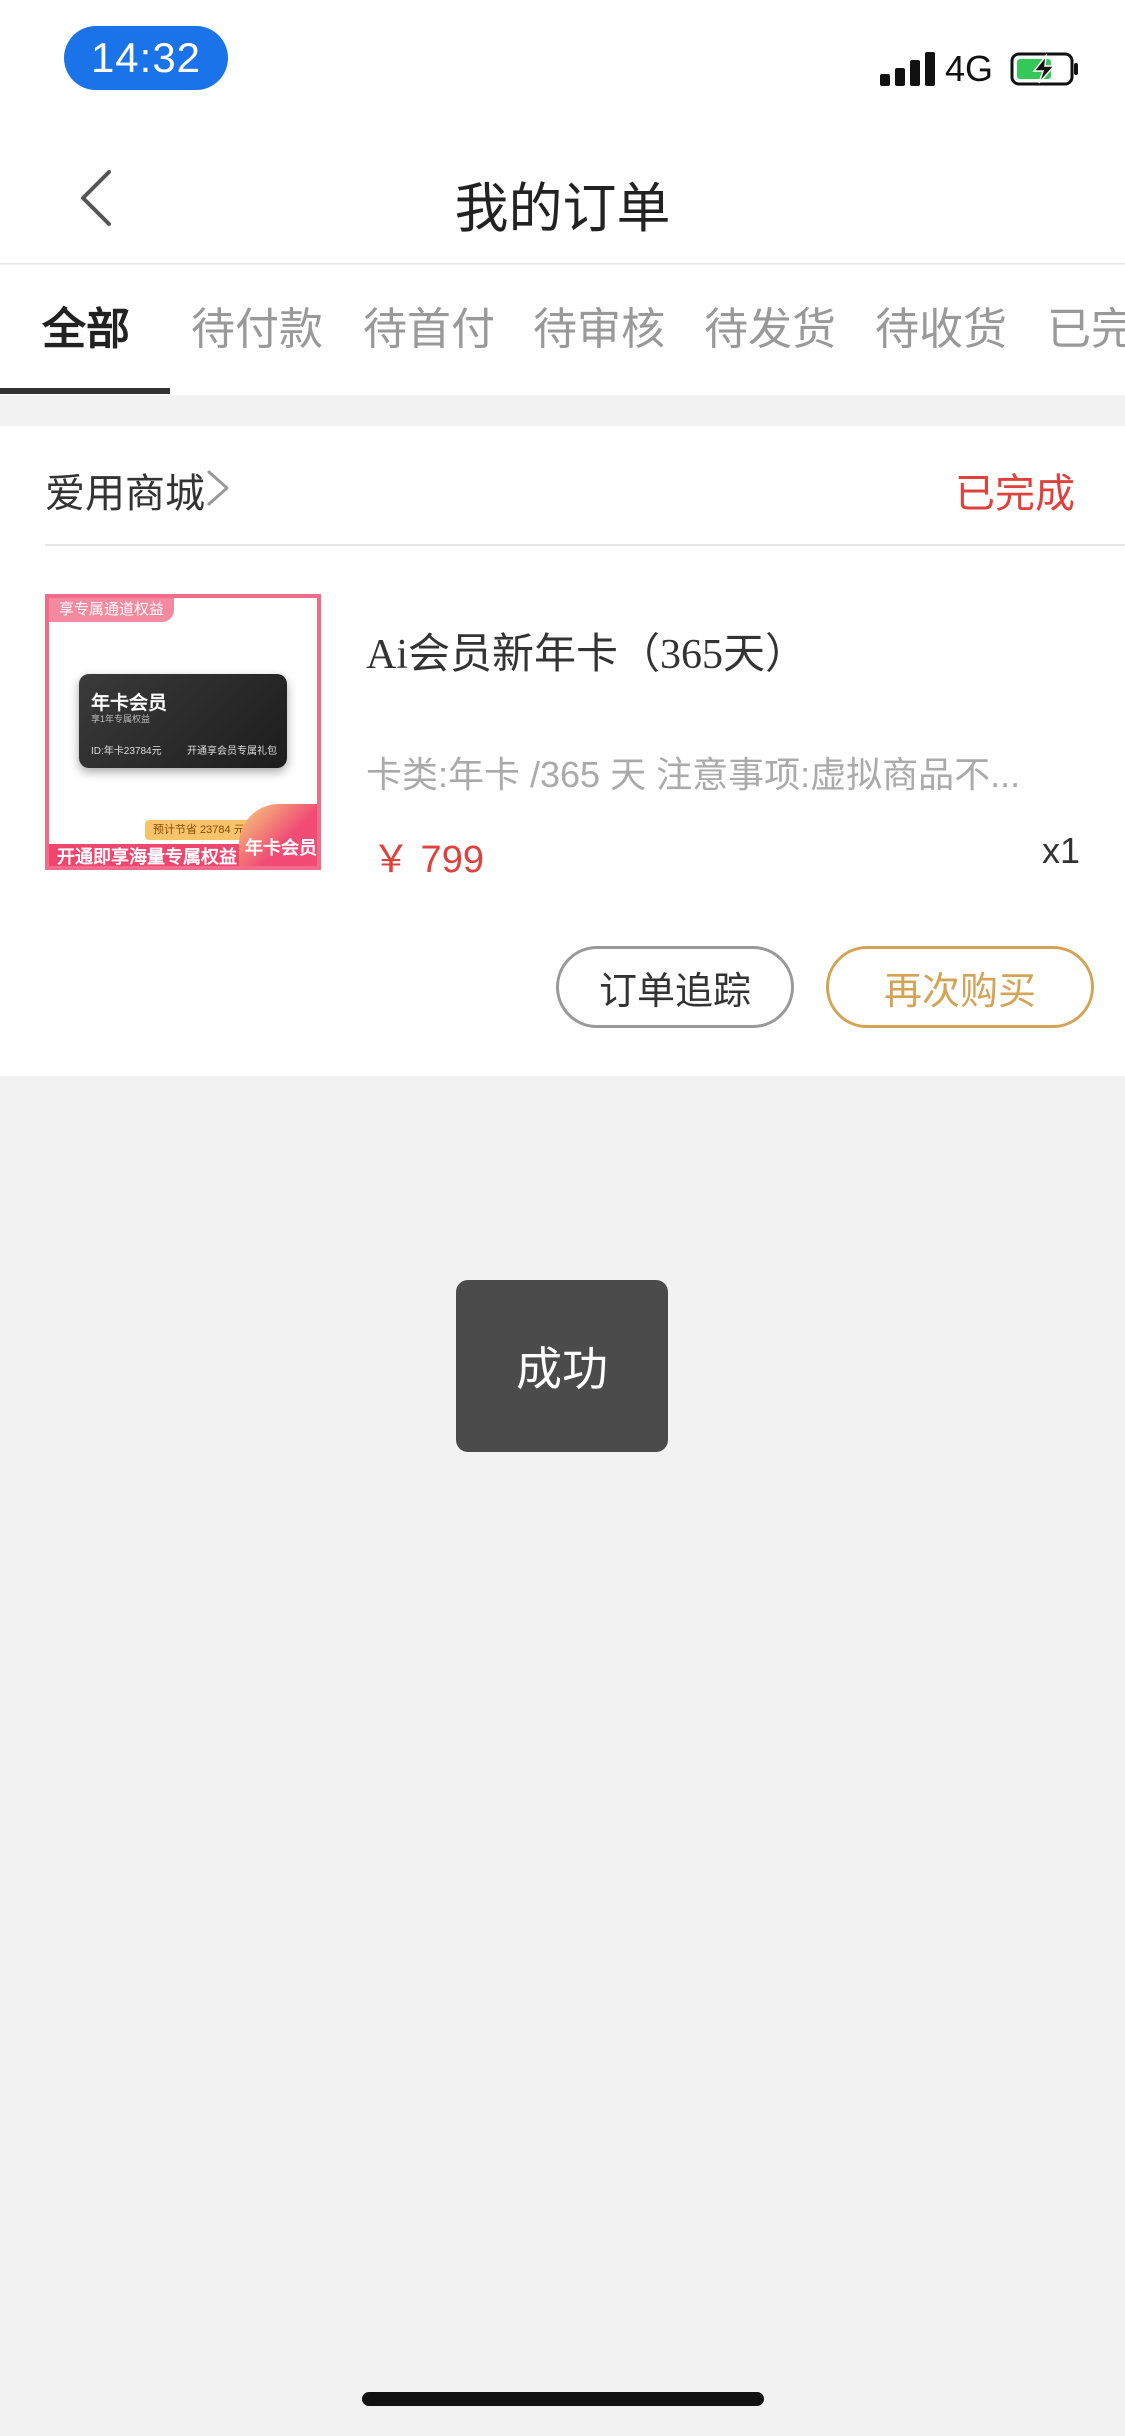  Describe the element at coordinates (563, 2399) in the screenshot. I see `home-indicator` at that location.